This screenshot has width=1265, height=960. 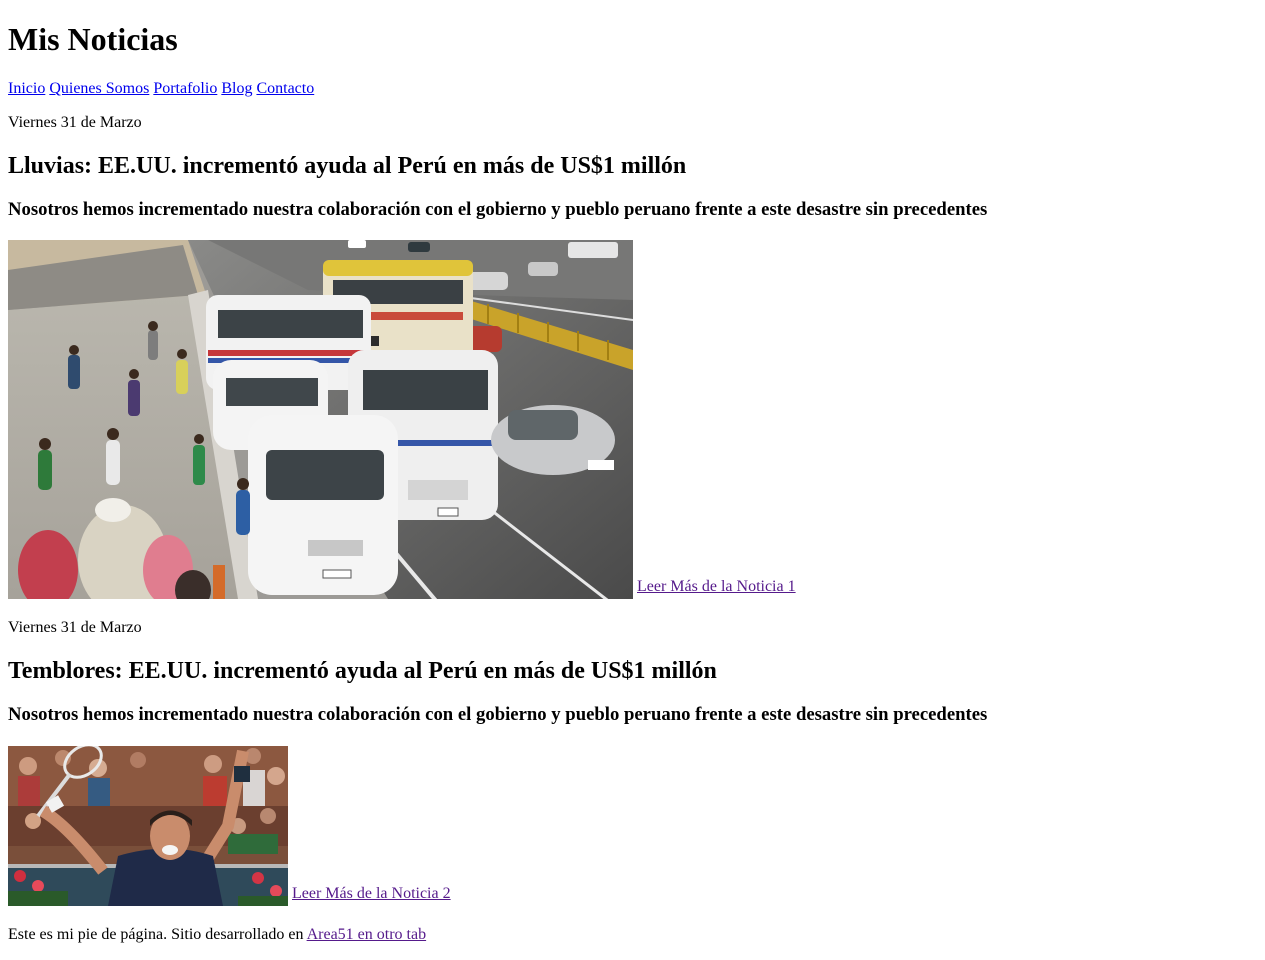 I want to click on nav-link-quienes-somos: Quienes Somos, so click(x=99, y=88).